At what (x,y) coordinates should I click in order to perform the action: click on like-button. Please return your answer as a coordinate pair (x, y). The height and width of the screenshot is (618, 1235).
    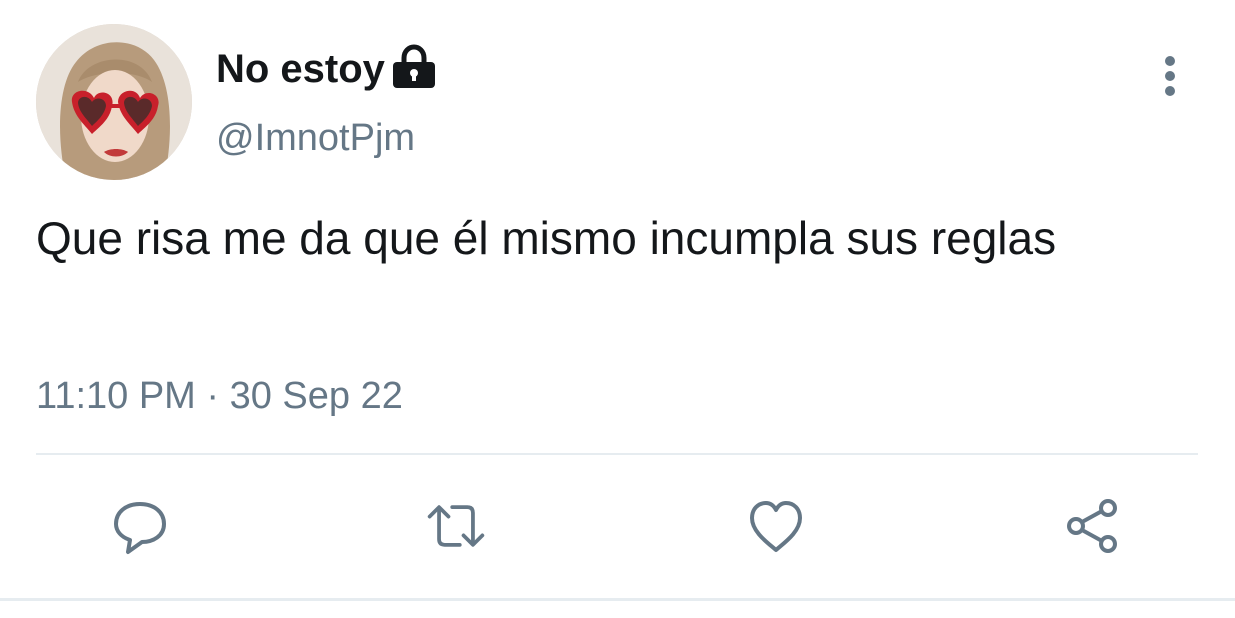
    Looking at the image, I should click on (776, 526).